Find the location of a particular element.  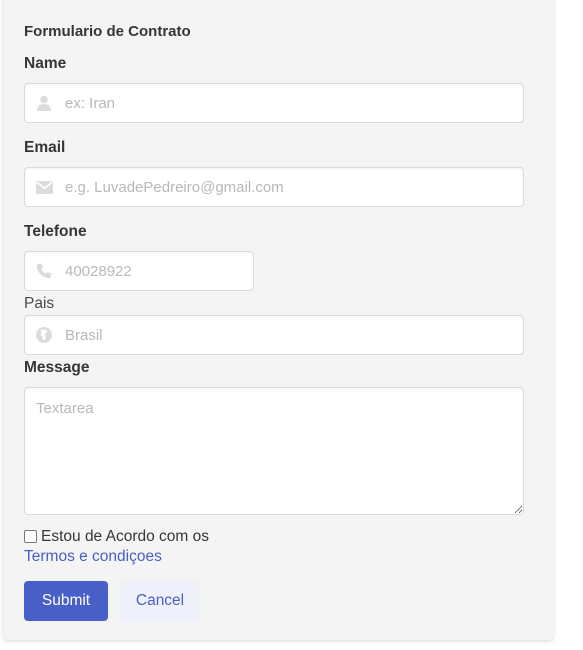

country-input is located at coordinates (274, 335).